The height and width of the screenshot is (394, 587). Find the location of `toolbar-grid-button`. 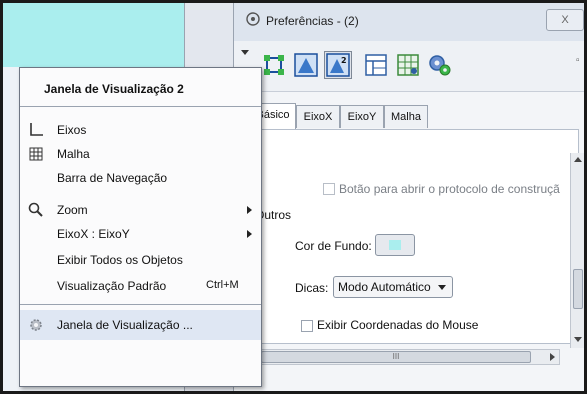

toolbar-grid-button is located at coordinates (408, 65).